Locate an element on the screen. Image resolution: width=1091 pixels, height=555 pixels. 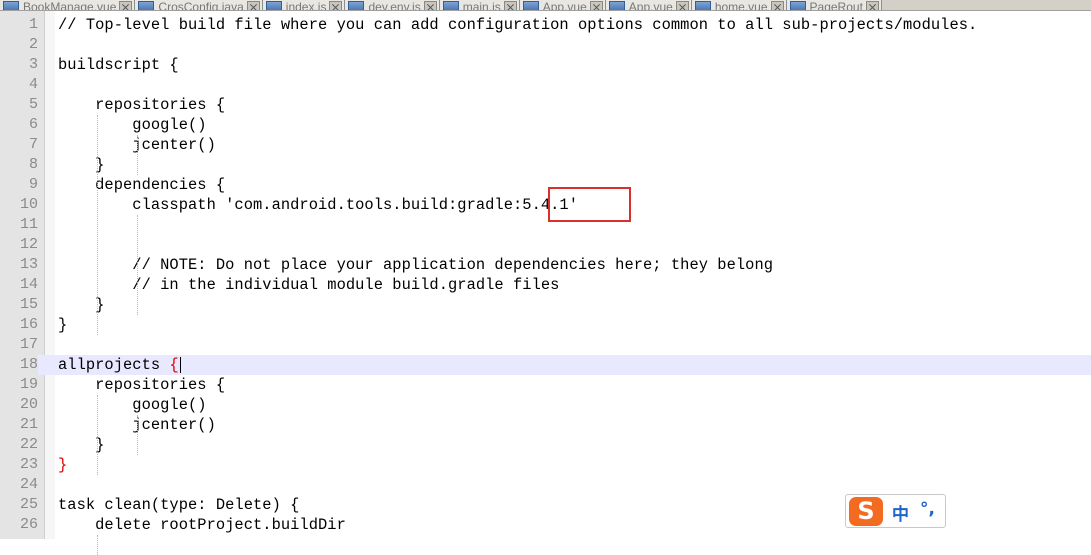
code-text: repositories { is located at coordinates (141, 385).